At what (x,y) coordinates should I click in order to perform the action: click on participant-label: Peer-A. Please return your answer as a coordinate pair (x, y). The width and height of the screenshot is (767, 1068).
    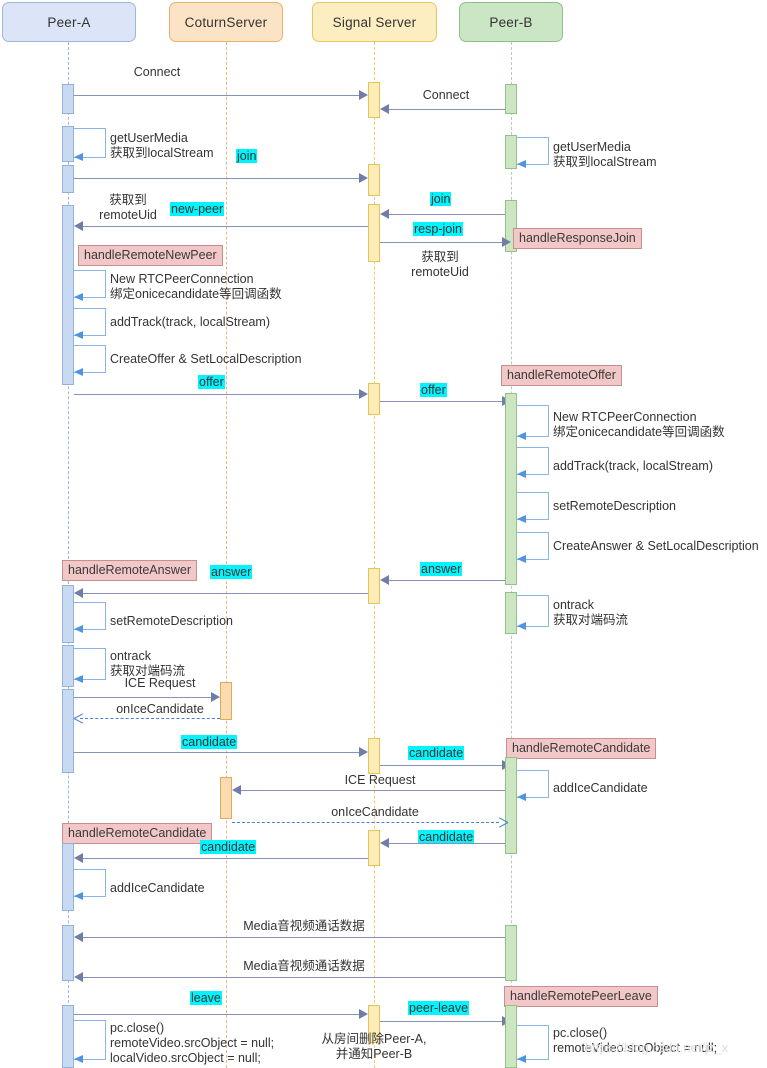
    Looking at the image, I should click on (69, 22).